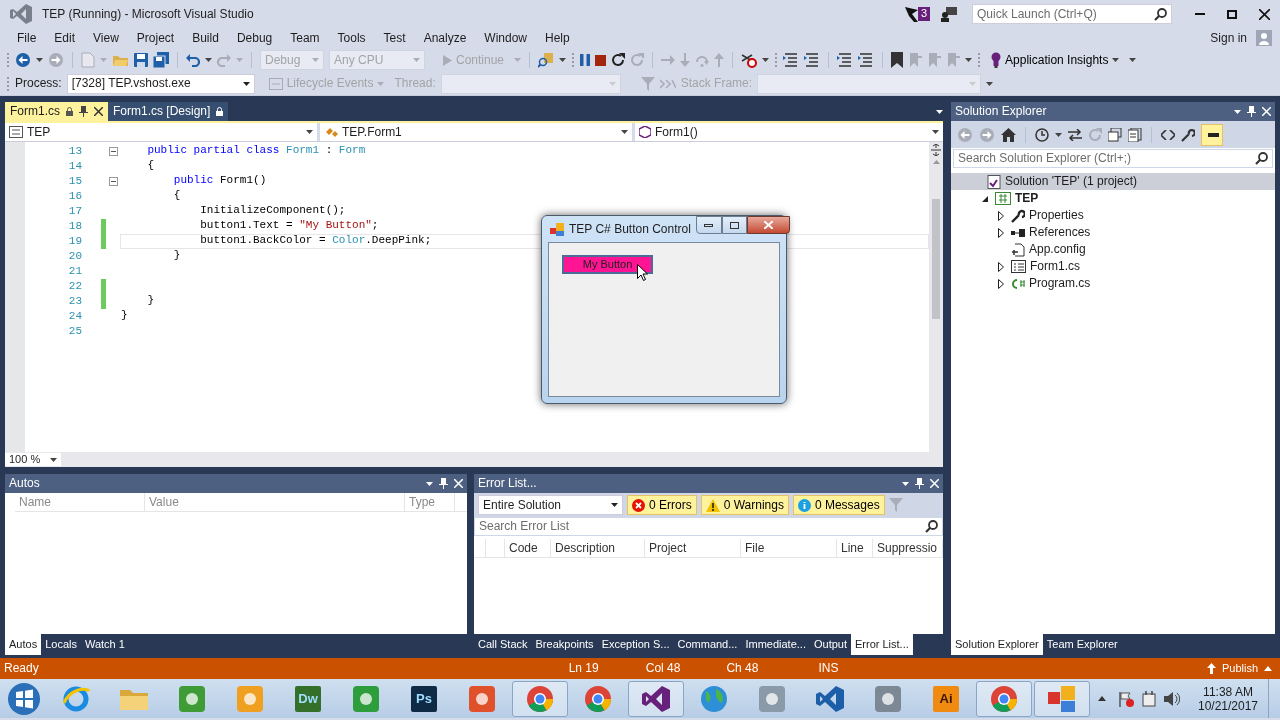  I want to click on search-field: Search Error List, so click(708, 526).